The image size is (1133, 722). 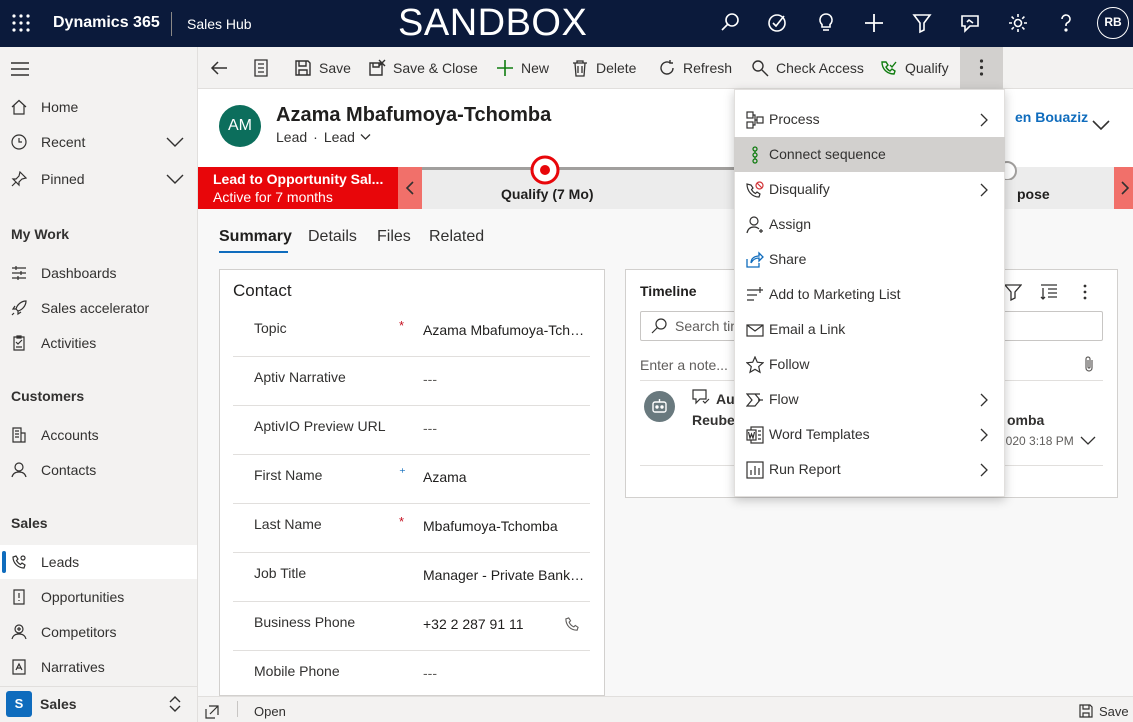 What do you see at coordinates (981, 68) in the screenshot?
I see `more-commands-button` at bounding box center [981, 68].